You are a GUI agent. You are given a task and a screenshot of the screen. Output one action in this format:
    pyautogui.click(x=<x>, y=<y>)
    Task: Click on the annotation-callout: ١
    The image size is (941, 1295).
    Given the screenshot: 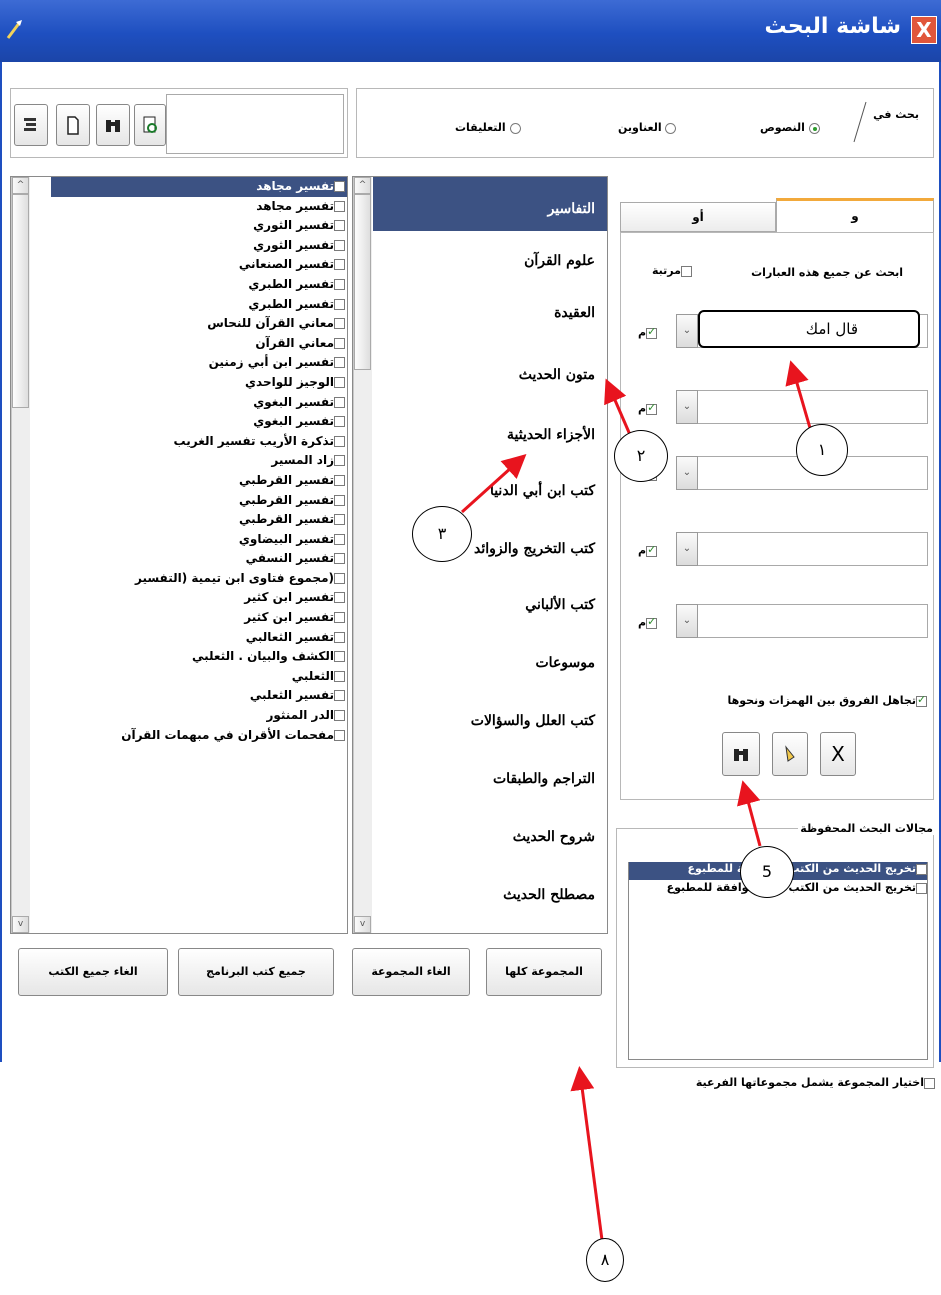 What is the action you would take?
    pyautogui.click(x=822, y=450)
    